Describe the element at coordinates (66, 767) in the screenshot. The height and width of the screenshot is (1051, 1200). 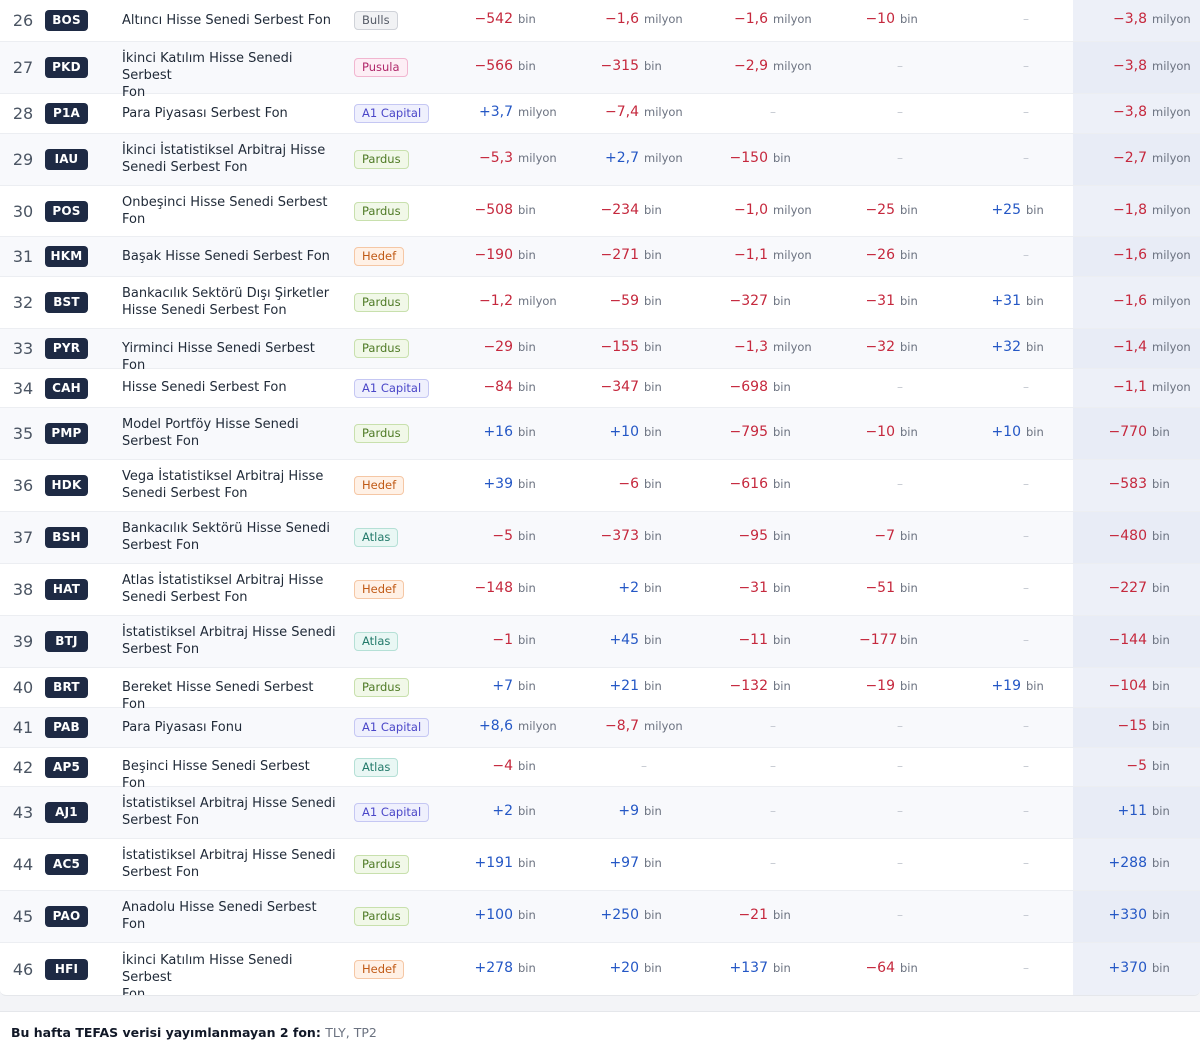
I see `fund-ticker-badge: AP5` at that location.